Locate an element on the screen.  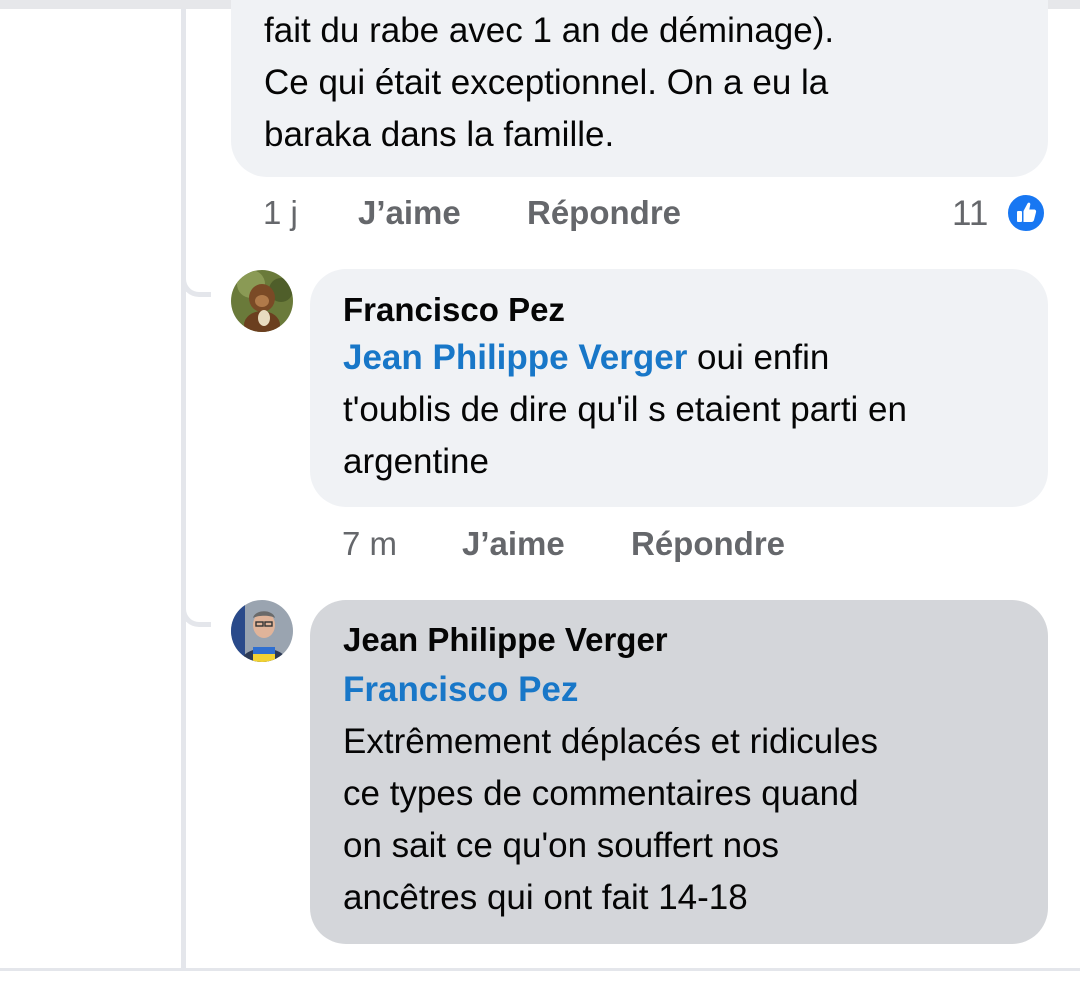
reply-timestamp: 7 m is located at coordinates (369, 544).